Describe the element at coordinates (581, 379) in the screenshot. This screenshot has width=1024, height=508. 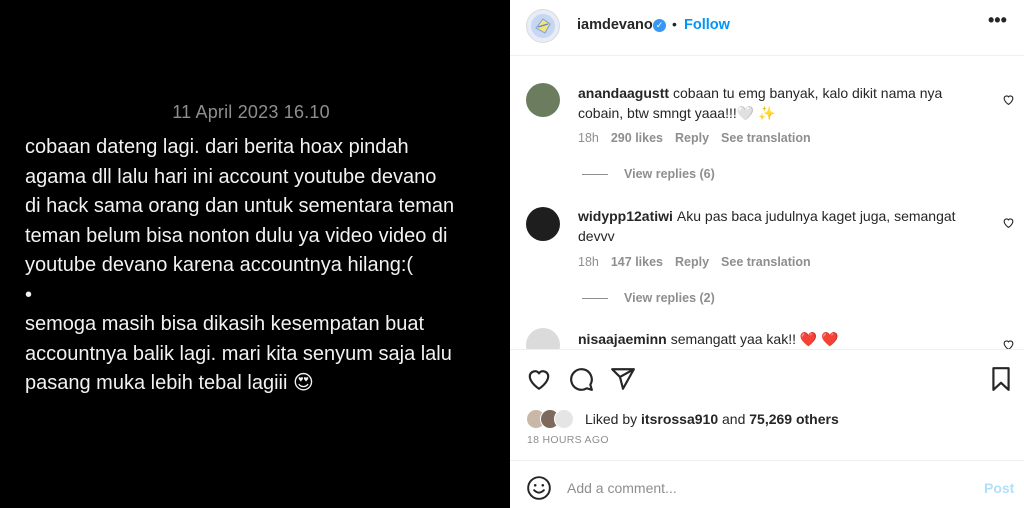
I see `comment-icon` at that location.